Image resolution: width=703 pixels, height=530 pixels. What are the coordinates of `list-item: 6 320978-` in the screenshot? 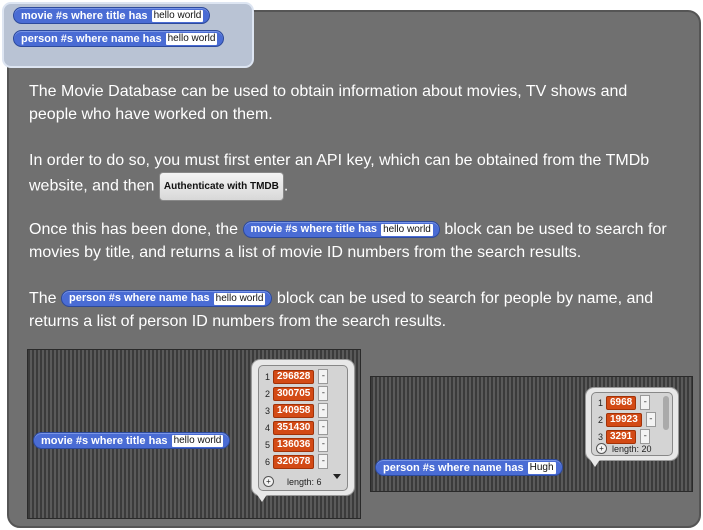 It's located at (294, 461).